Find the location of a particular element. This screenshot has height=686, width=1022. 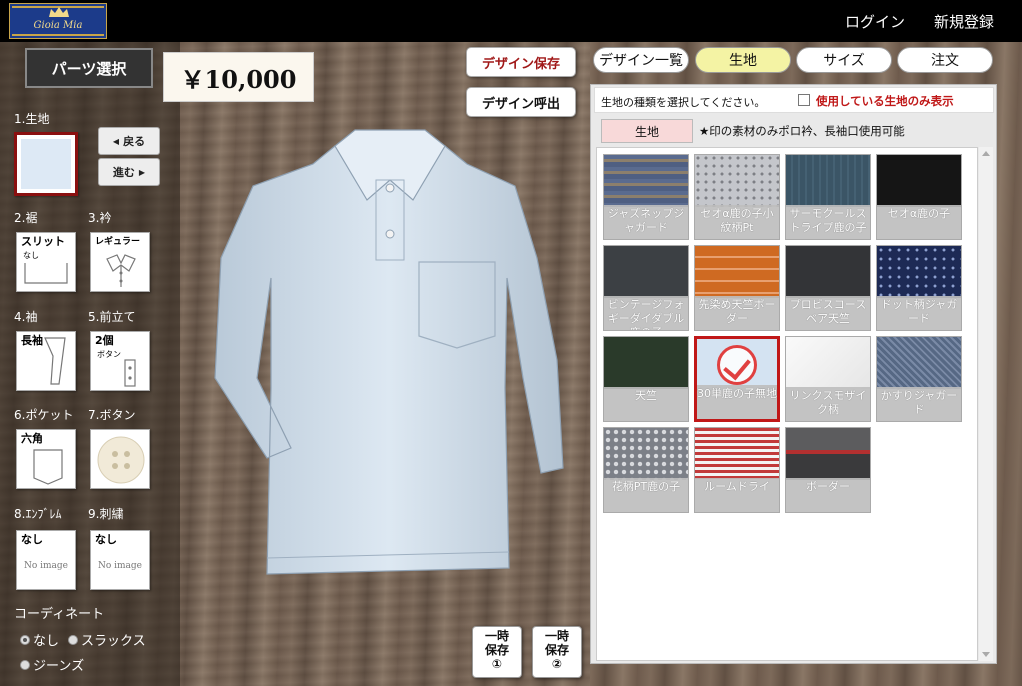

part-tile-embroidery: なし No image is located at coordinates (120, 560).